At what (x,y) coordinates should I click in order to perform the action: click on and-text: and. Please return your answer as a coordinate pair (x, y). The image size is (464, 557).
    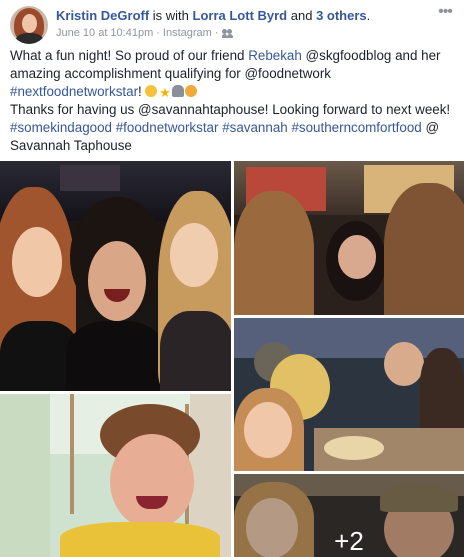
    Looking at the image, I should click on (302, 15).